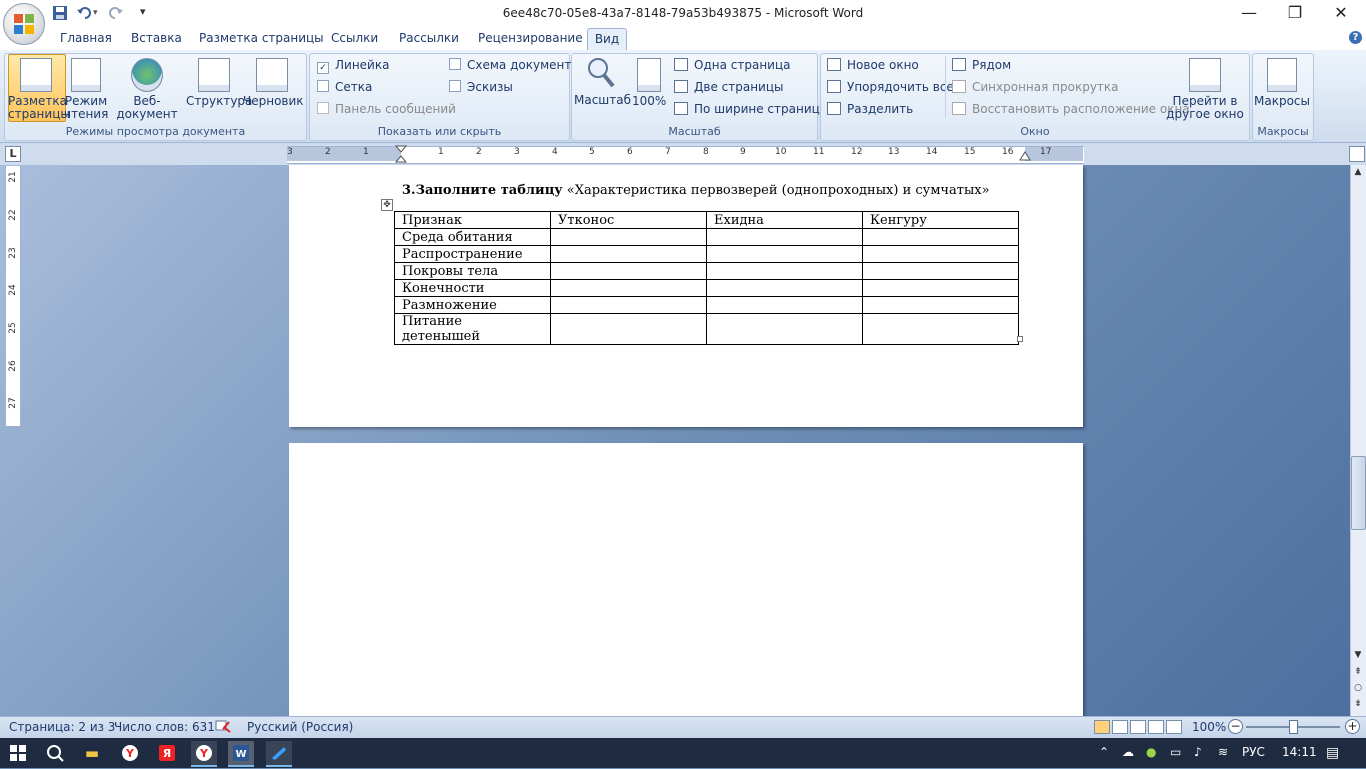 The image size is (1366, 769). Describe the element at coordinates (1293, 727) in the screenshot. I see `zoom-slider-knob` at that location.